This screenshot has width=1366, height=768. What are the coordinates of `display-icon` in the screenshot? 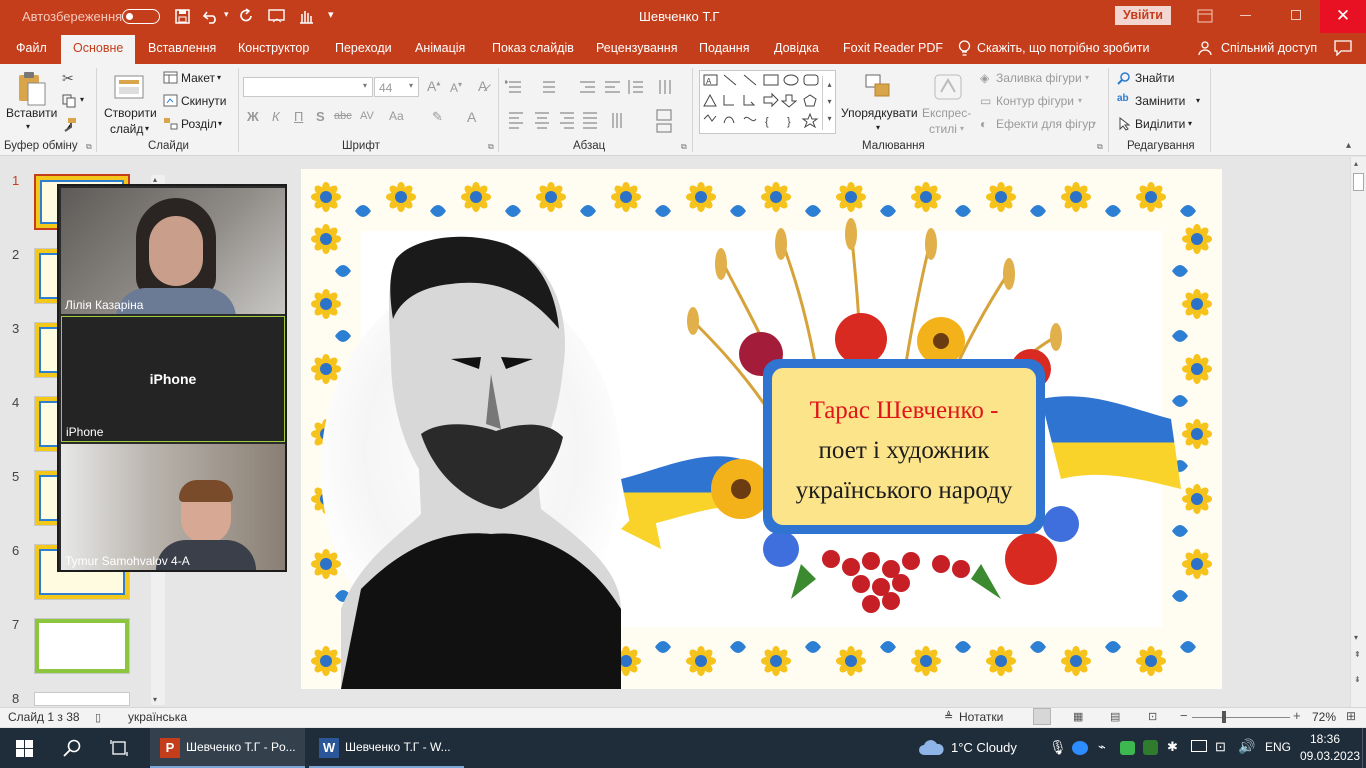 It's located at (1199, 746).